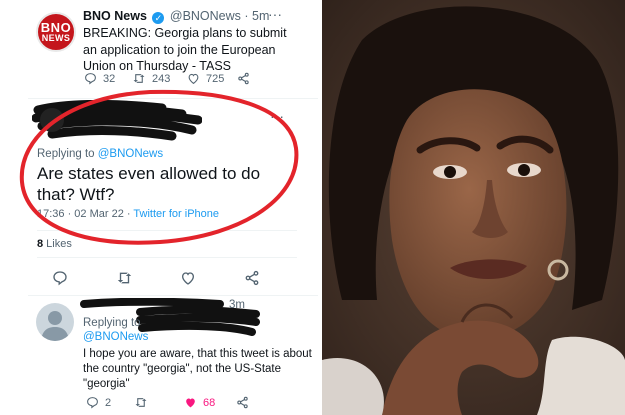 The width and height of the screenshot is (625, 415). I want to click on tweet3-actions: 2 68, so click(167, 402).